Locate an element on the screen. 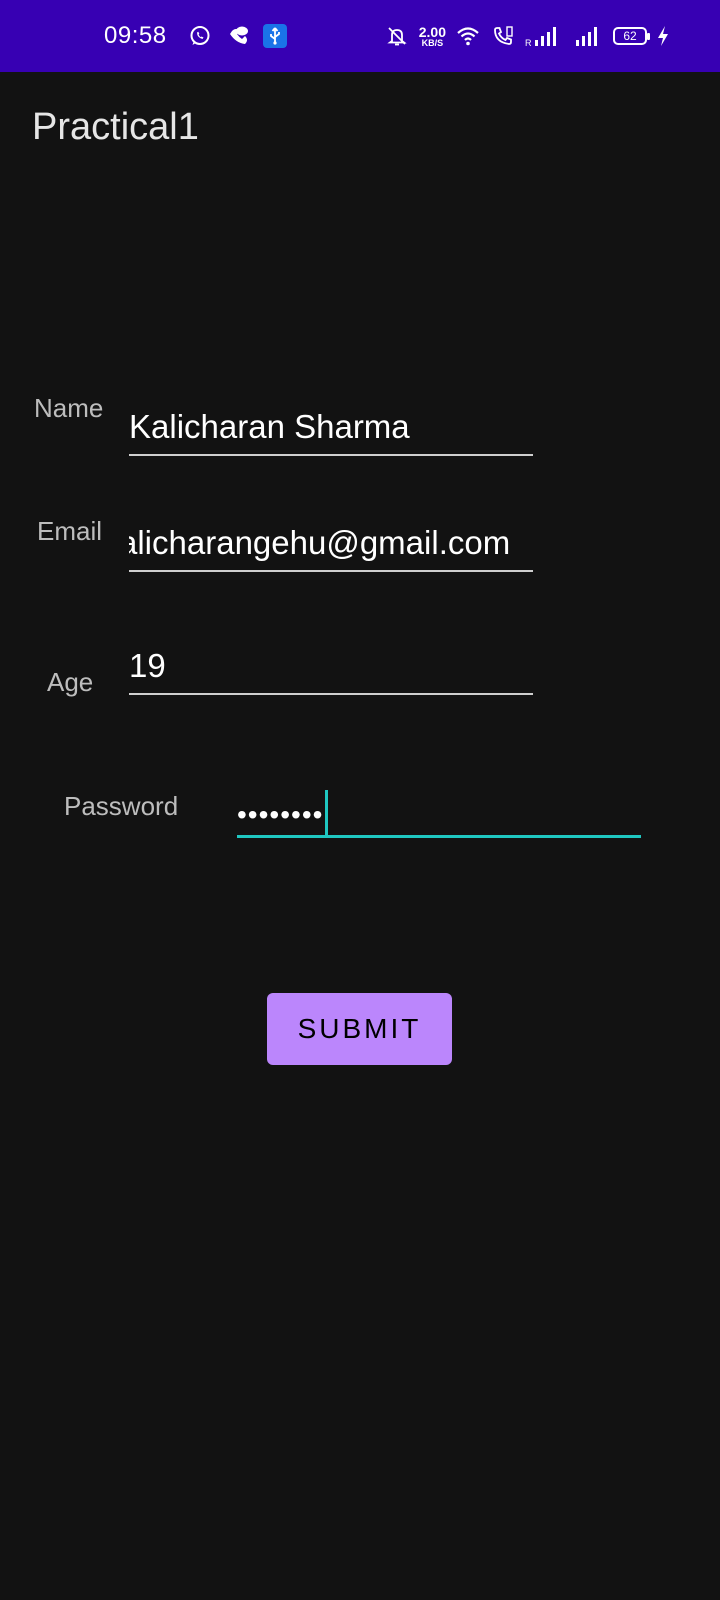 Image resolution: width=720 pixels, height=1600 pixels. password-label: Password is located at coordinates (121, 806).